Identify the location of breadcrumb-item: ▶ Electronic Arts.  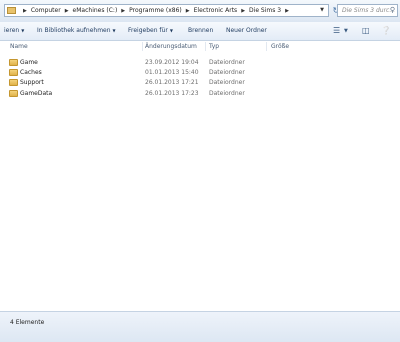
(209, 10).